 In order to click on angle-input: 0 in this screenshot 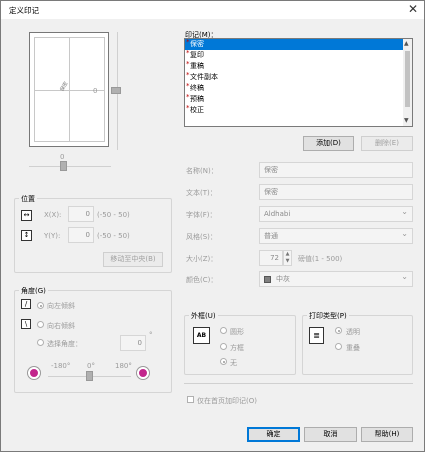, I will do `click(133, 343)`.